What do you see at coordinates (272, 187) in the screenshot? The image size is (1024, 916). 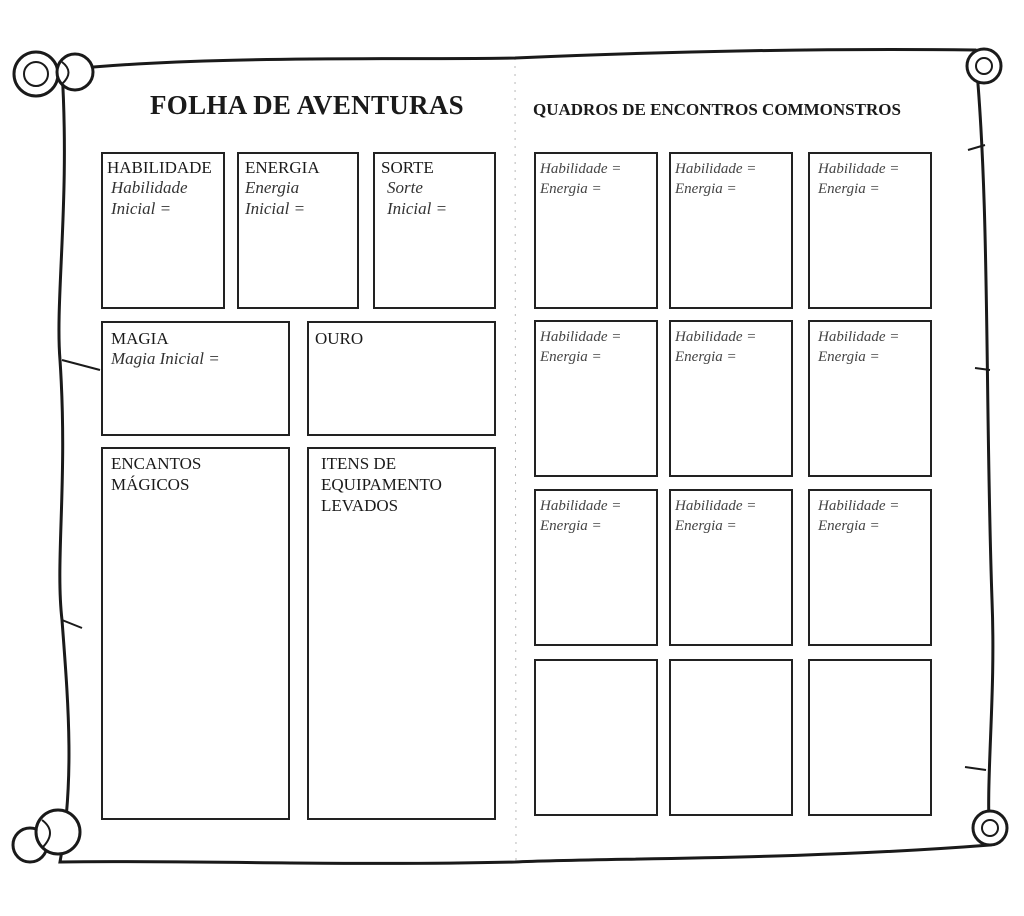 I see `energia-initial-line1: Energia` at bounding box center [272, 187].